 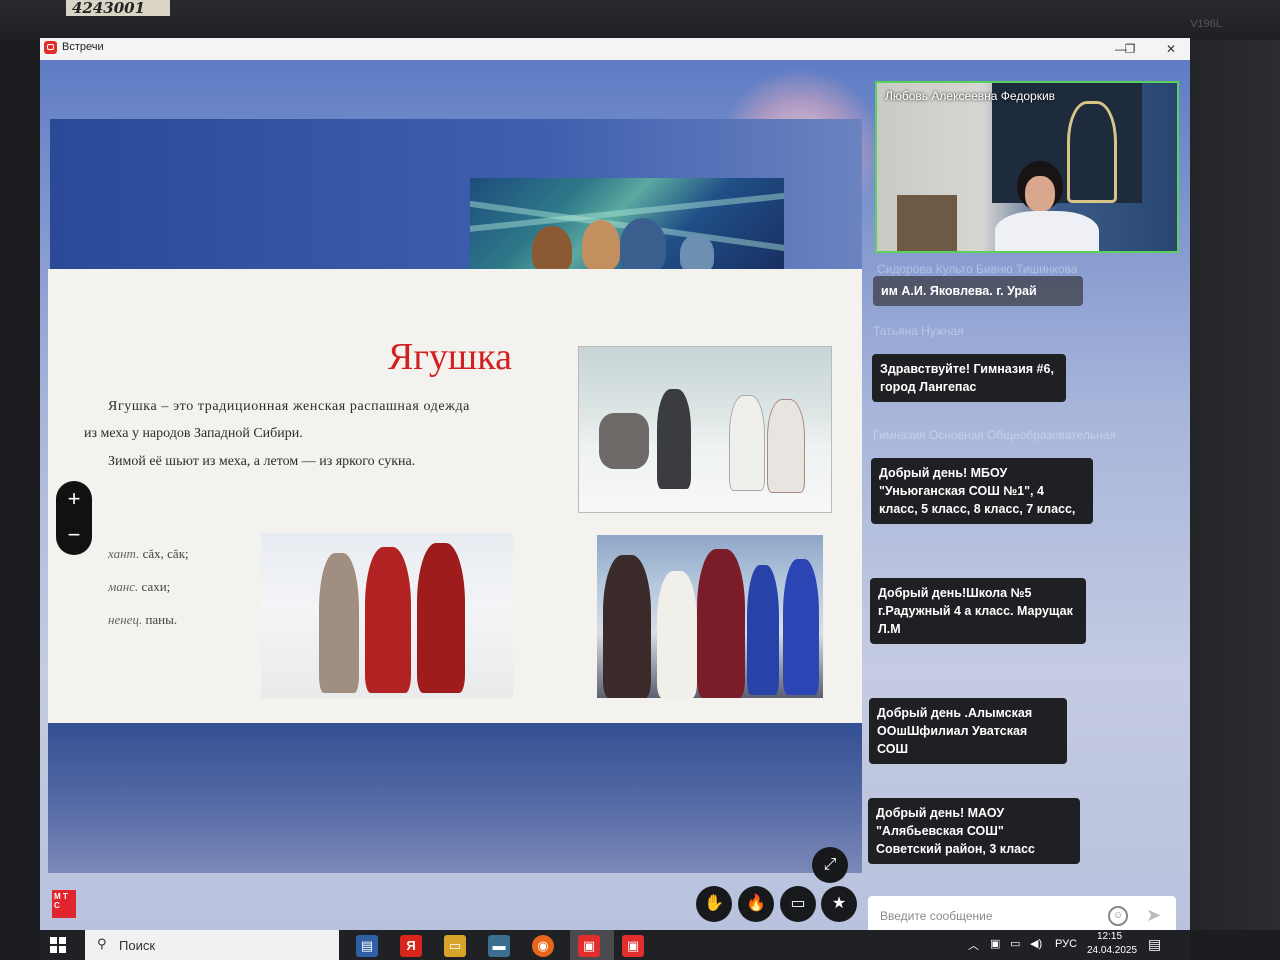 What do you see at coordinates (74, 499) in the screenshot?
I see `zoom-in-button: +` at bounding box center [74, 499].